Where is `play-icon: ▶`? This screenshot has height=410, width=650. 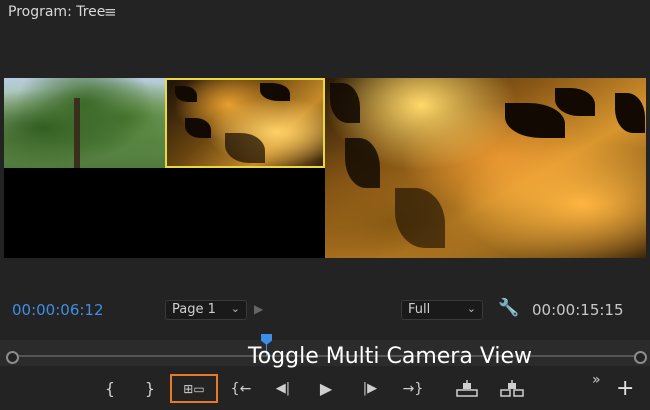
play-icon: ▶ is located at coordinates (326, 388).